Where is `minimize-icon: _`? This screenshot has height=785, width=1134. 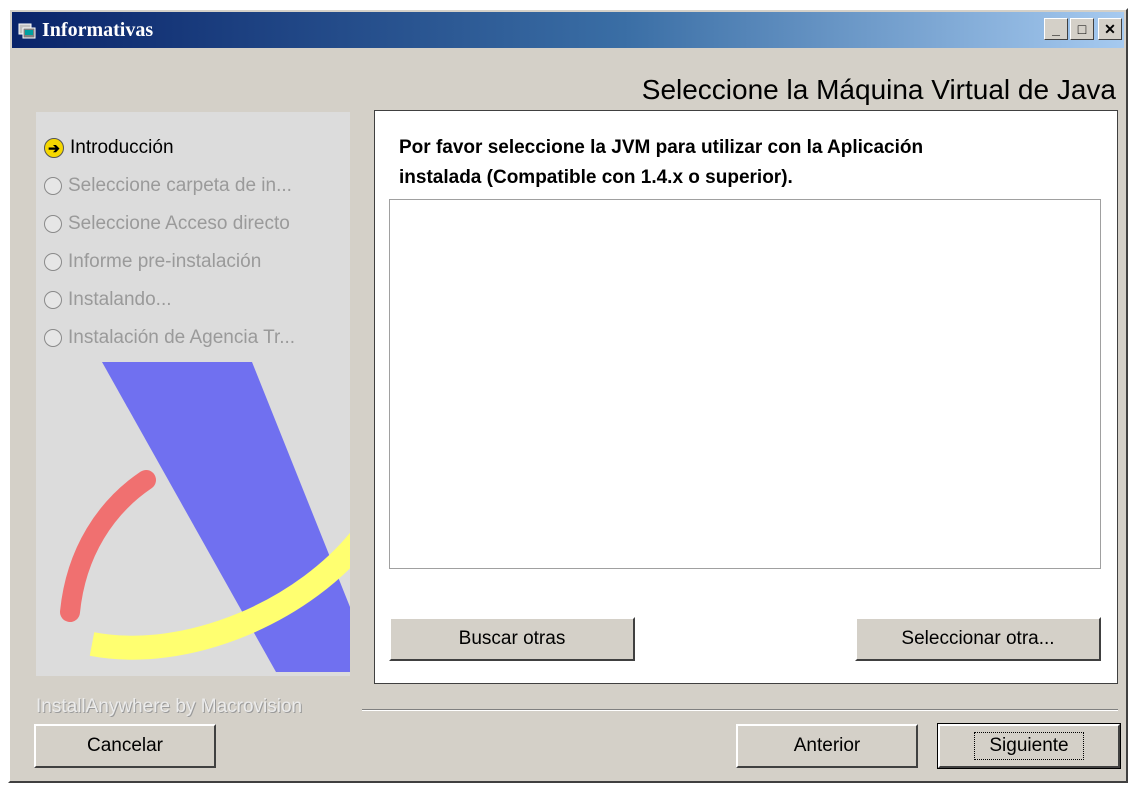 minimize-icon: _ is located at coordinates (1056, 29).